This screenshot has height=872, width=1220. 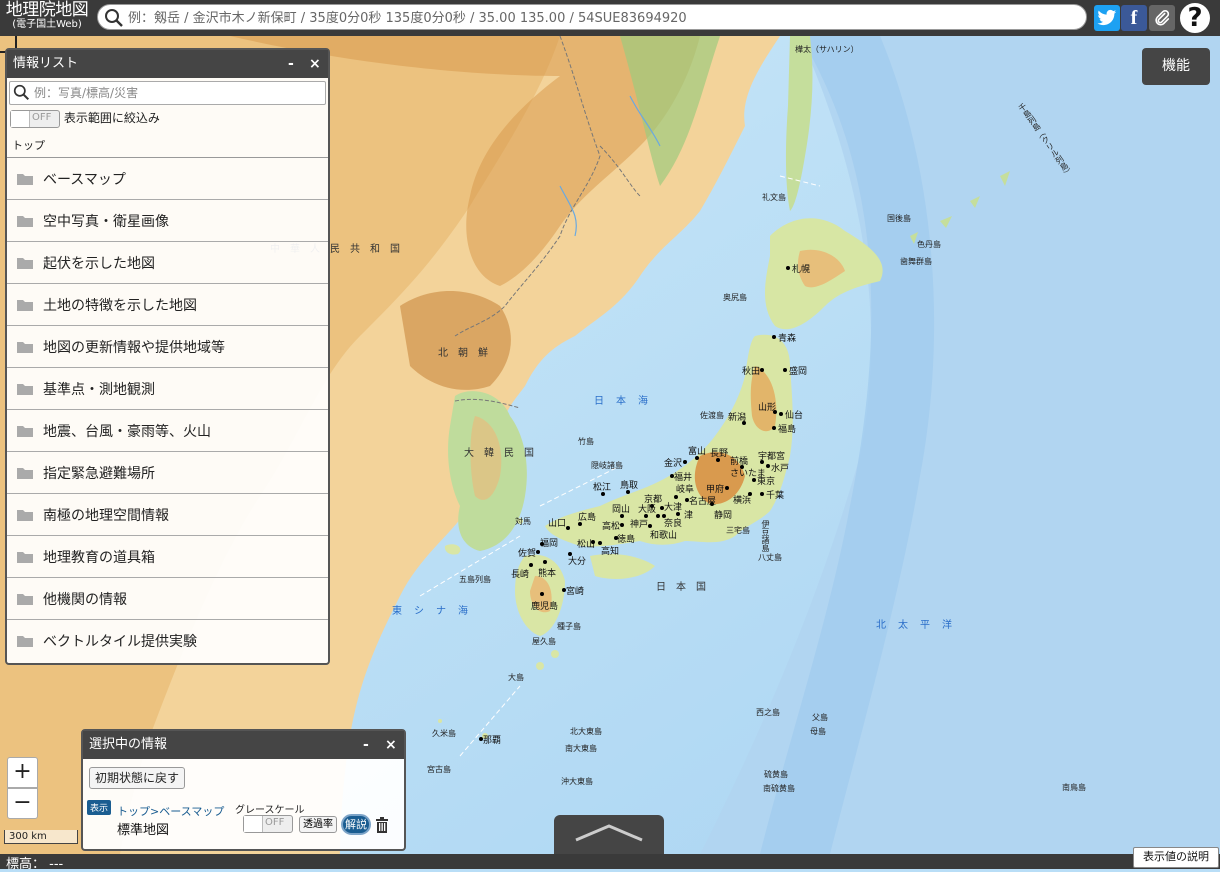 What do you see at coordinates (99, 389) in the screenshot?
I see `category-label: 基準点・測地観測` at bounding box center [99, 389].